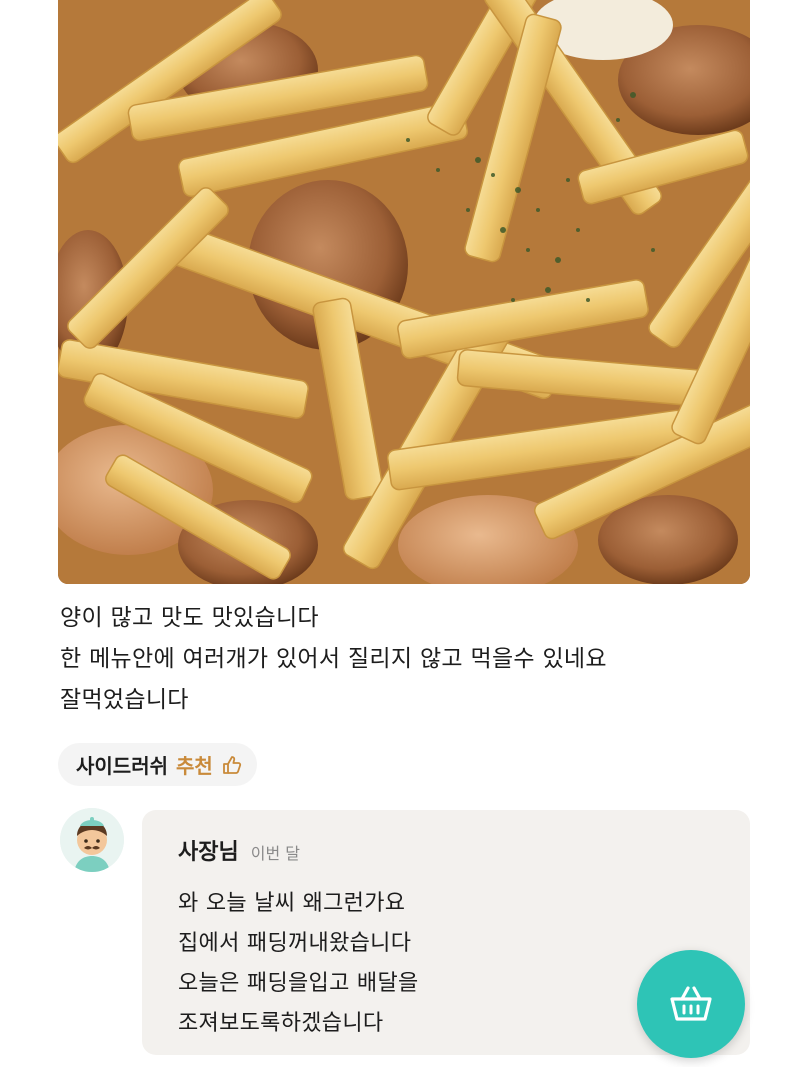  I want to click on owner-reply-author: 사장님, so click(208, 852).